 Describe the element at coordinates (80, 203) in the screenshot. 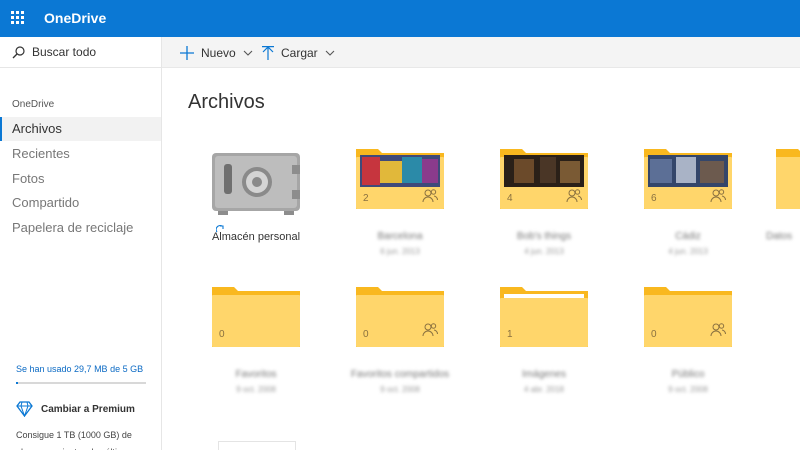

I see `sidebar-item-compartido: Compartido` at that location.